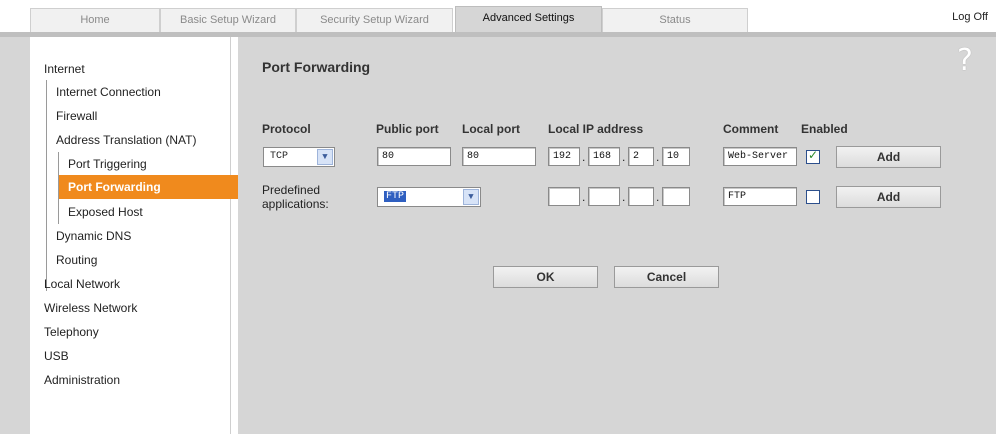  I want to click on predefined-ip-octet-3-input, so click(641, 196).